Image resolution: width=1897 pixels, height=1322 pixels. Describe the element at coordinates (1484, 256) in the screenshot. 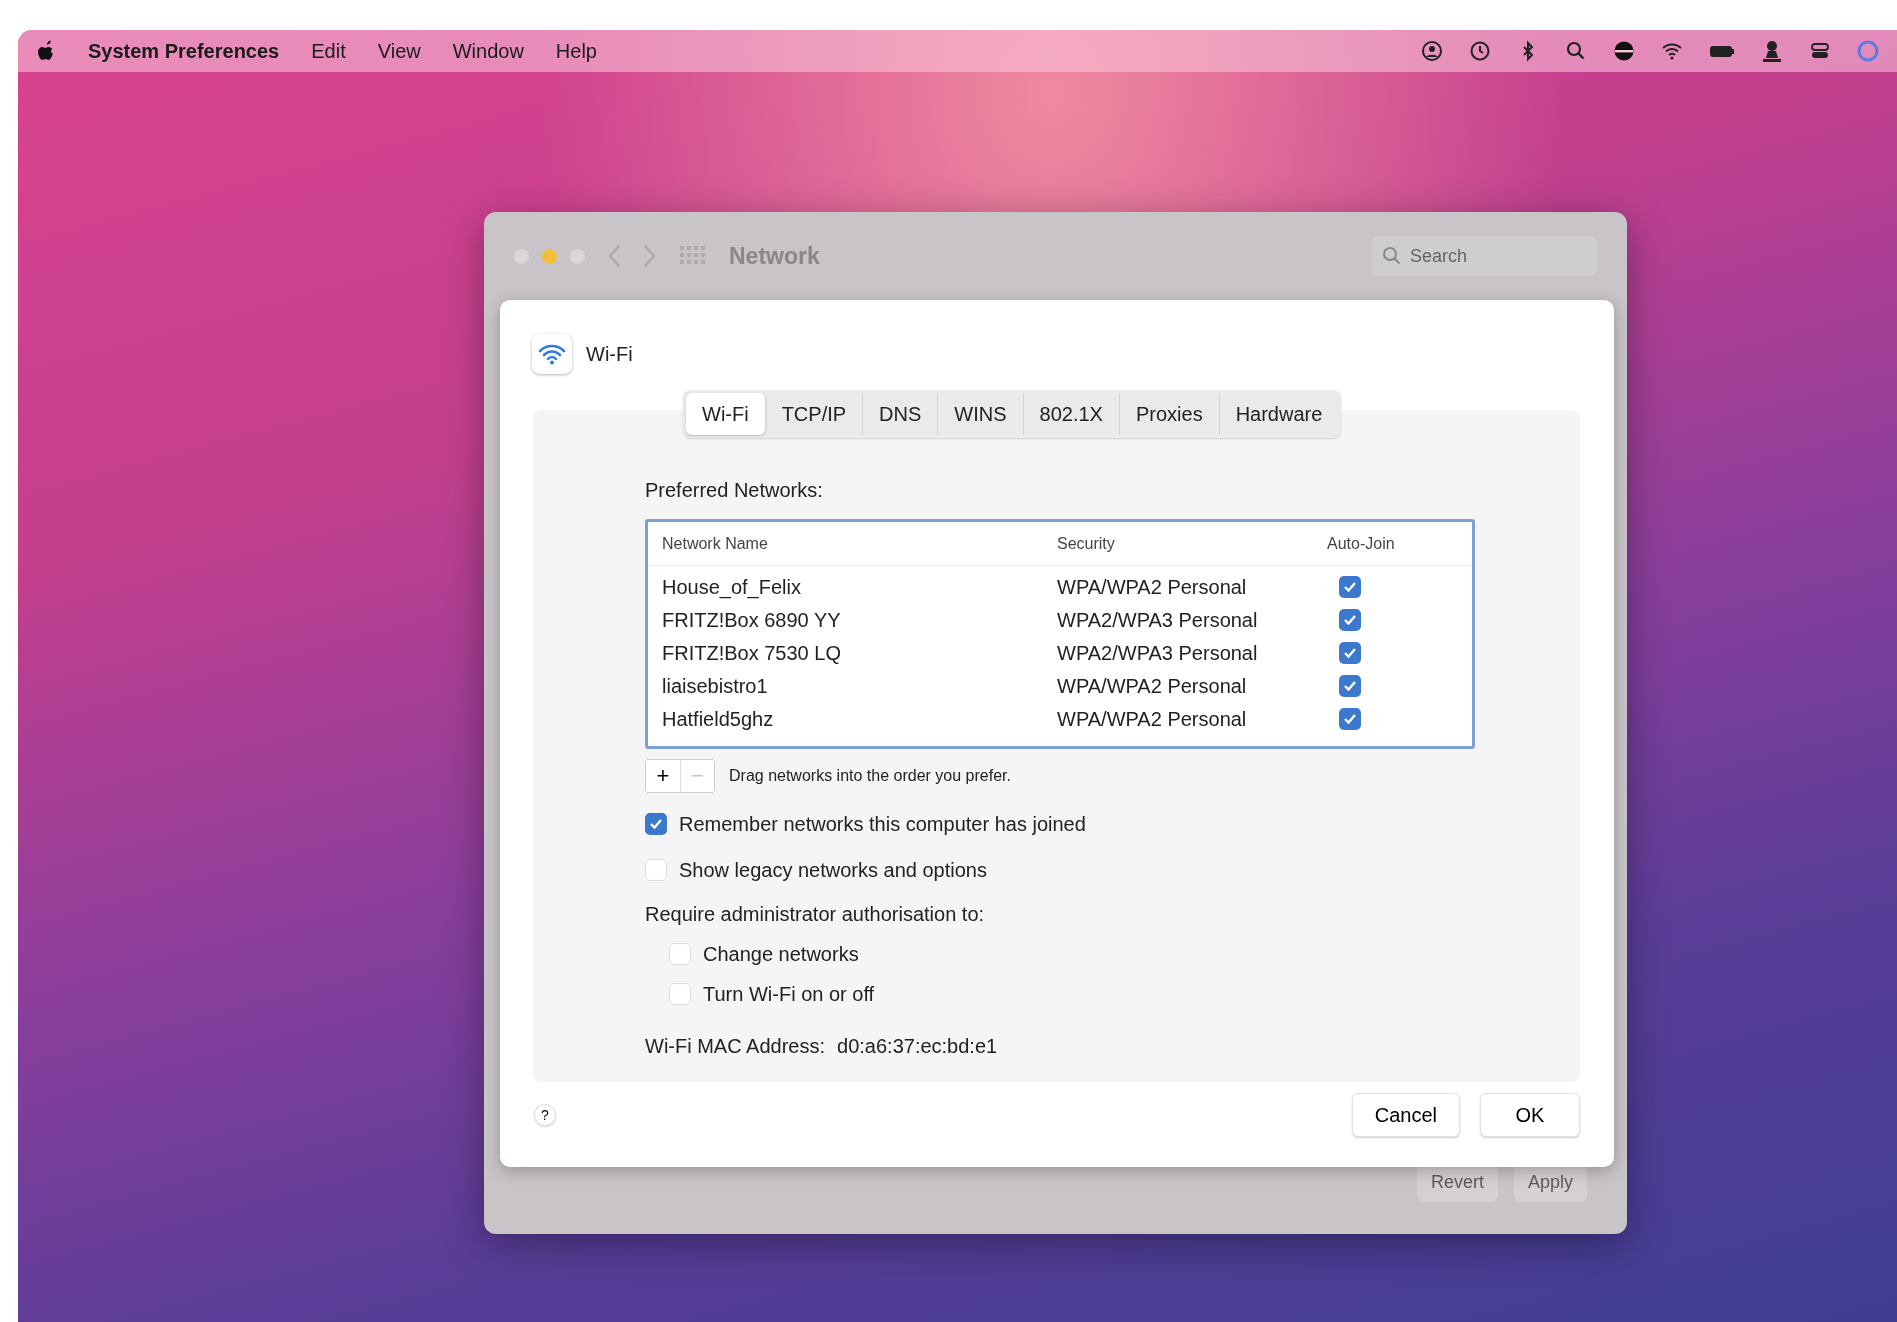

I see `search-field: Search` at that location.